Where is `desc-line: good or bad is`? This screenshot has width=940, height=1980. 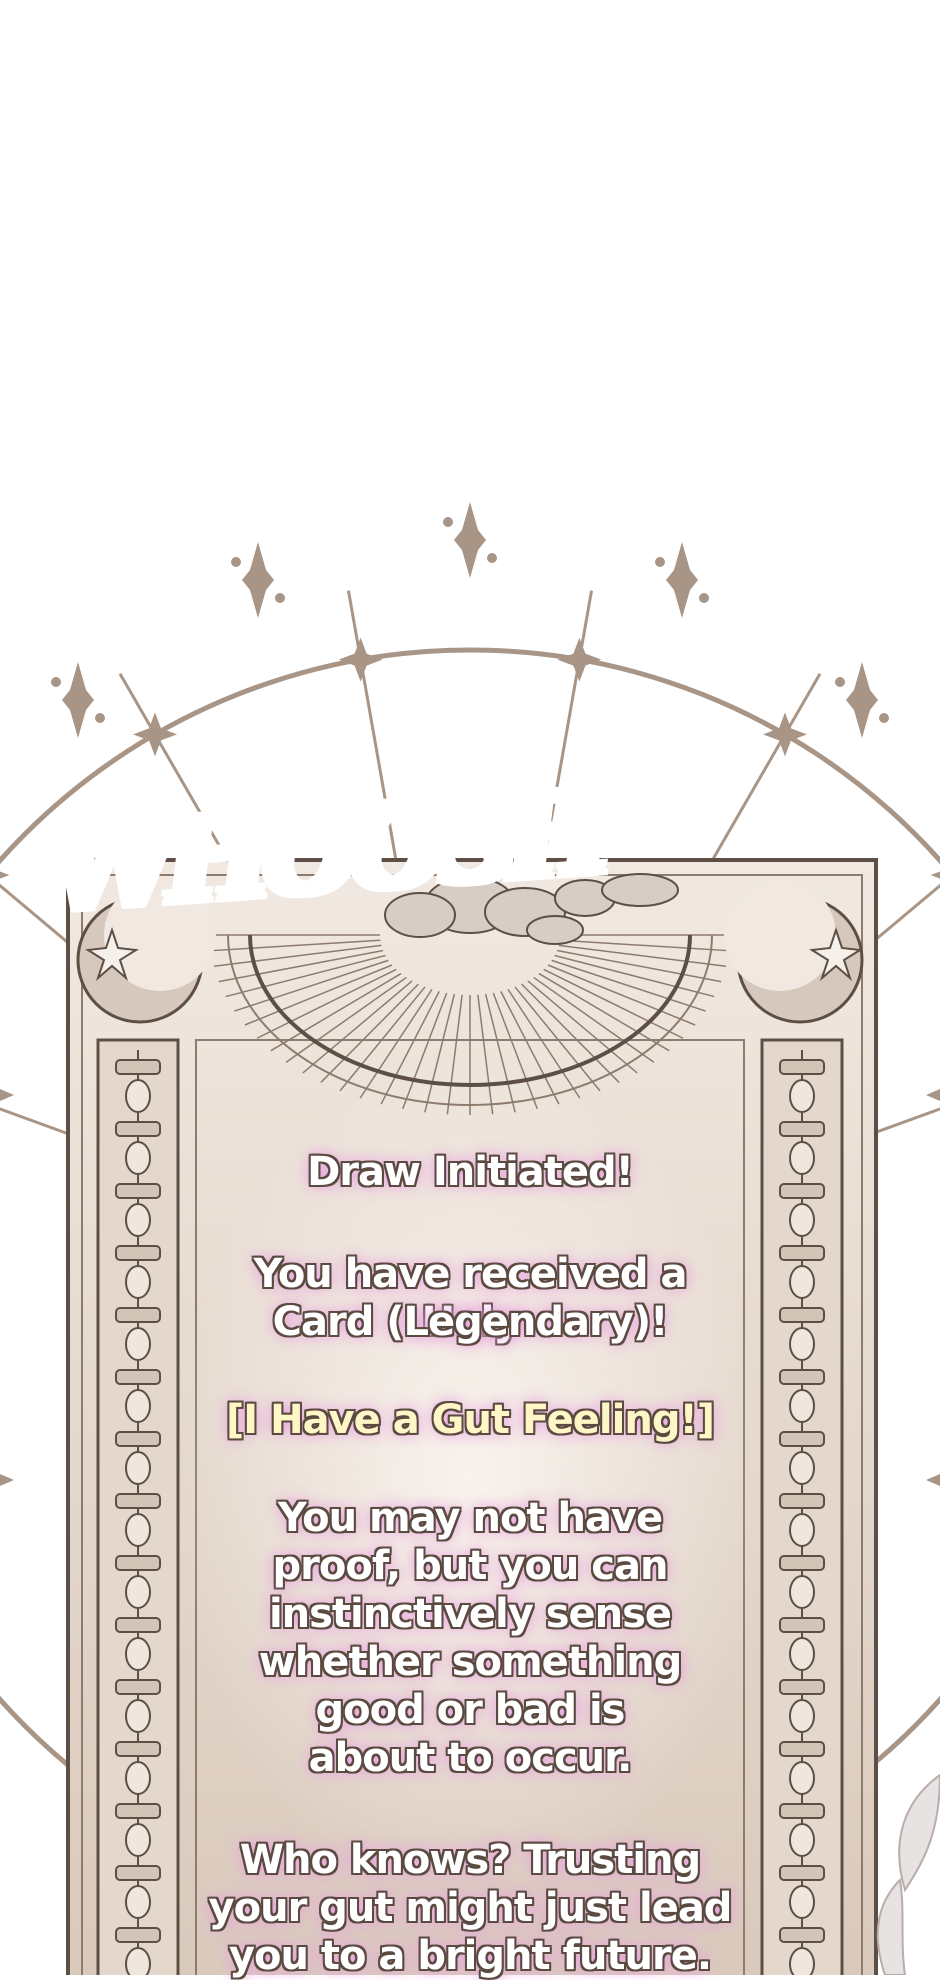
desc-line: good or bad is is located at coordinates (470, 1710).